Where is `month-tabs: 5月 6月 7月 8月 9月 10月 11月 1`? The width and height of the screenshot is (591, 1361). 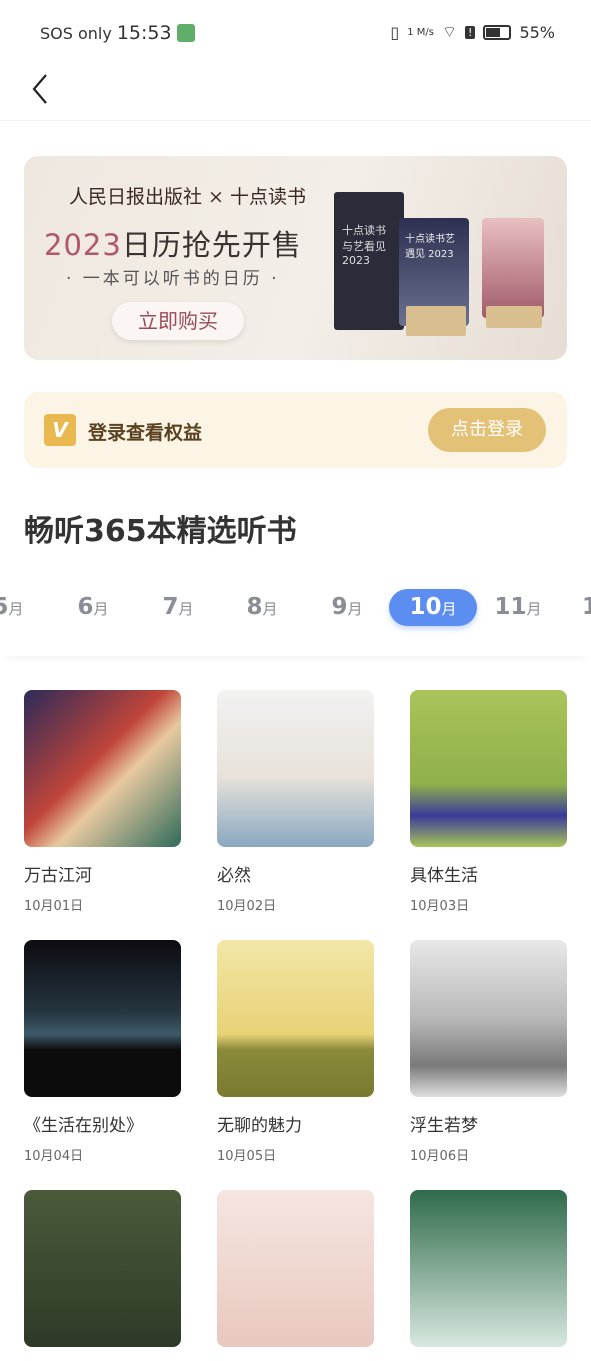
month-tabs: 5月 6月 7月 8月 9月 10月 11月 1 is located at coordinates (295, 618).